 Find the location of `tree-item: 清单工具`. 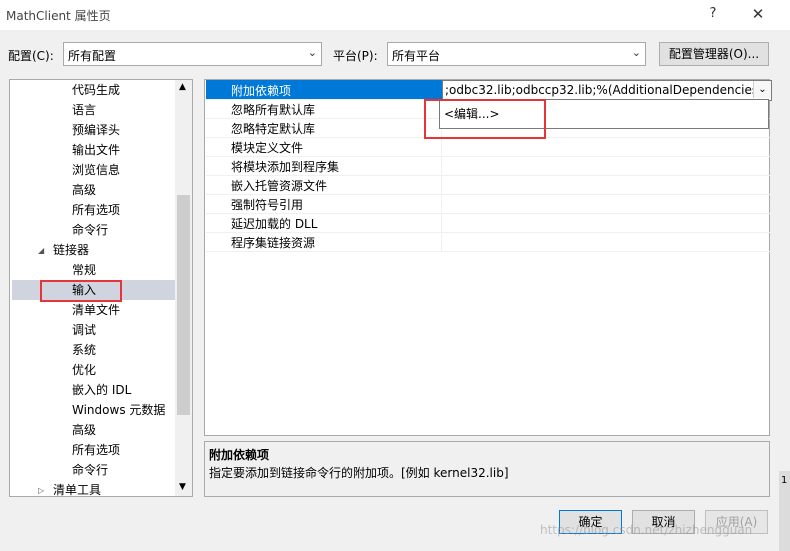

tree-item: 清单工具 is located at coordinates (77, 488).